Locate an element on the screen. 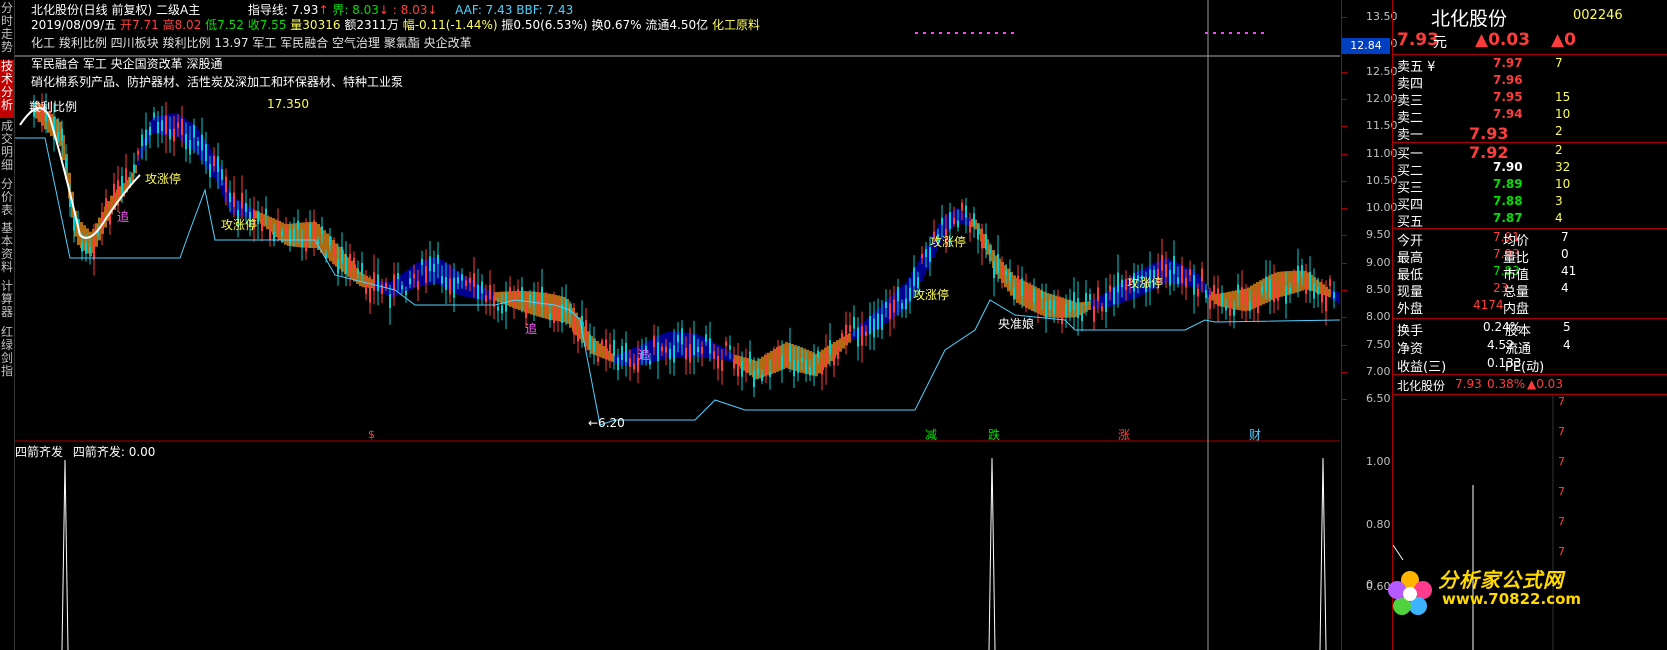 The height and width of the screenshot is (650, 1667). quote-stock-name: 北化股份 is located at coordinates (1469, 19).